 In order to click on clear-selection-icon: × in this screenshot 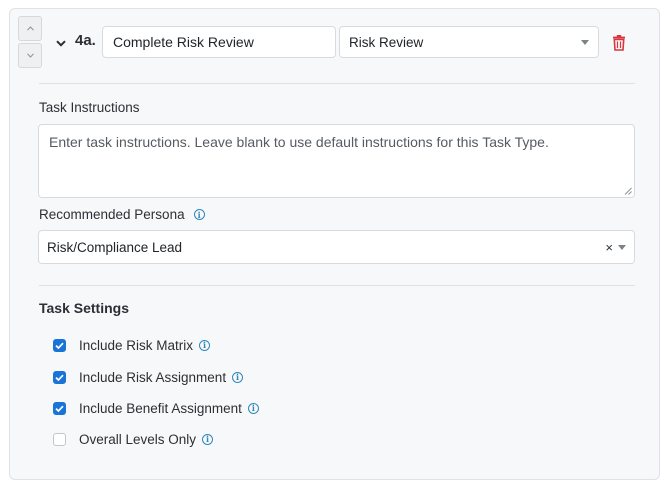, I will do `click(609, 247)`.